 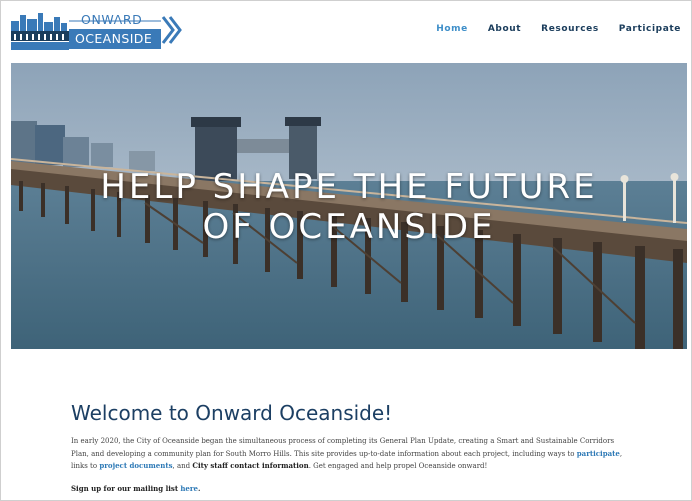 What do you see at coordinates (199, 488) in the screenshot?
I see `signup-end: .` at bounding box center [199, 488].